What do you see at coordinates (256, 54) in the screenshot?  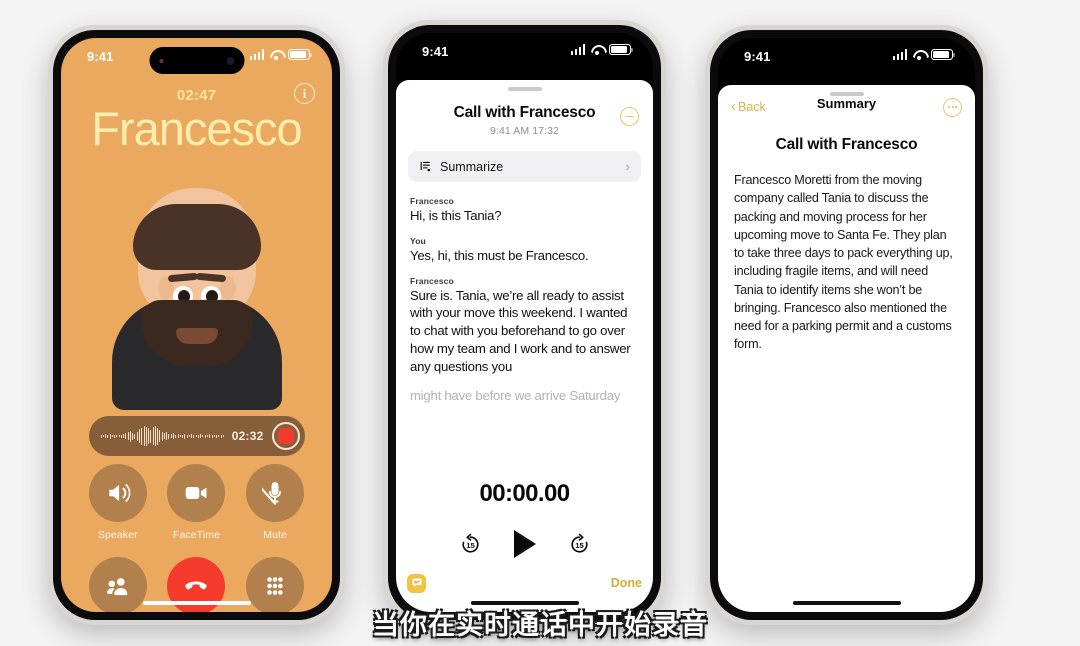 I see `cellular-bars-icon` at bounding box center [256, 54].